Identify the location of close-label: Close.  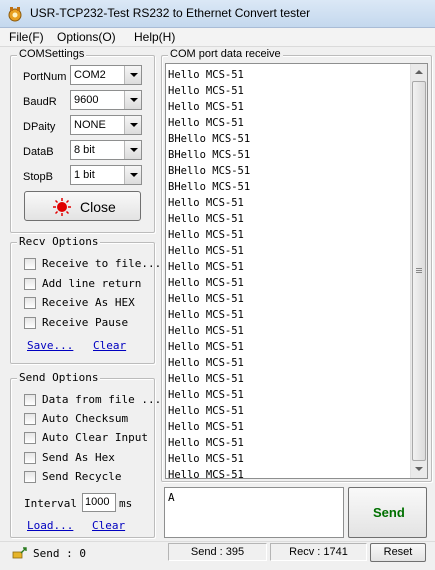
(98, 207).